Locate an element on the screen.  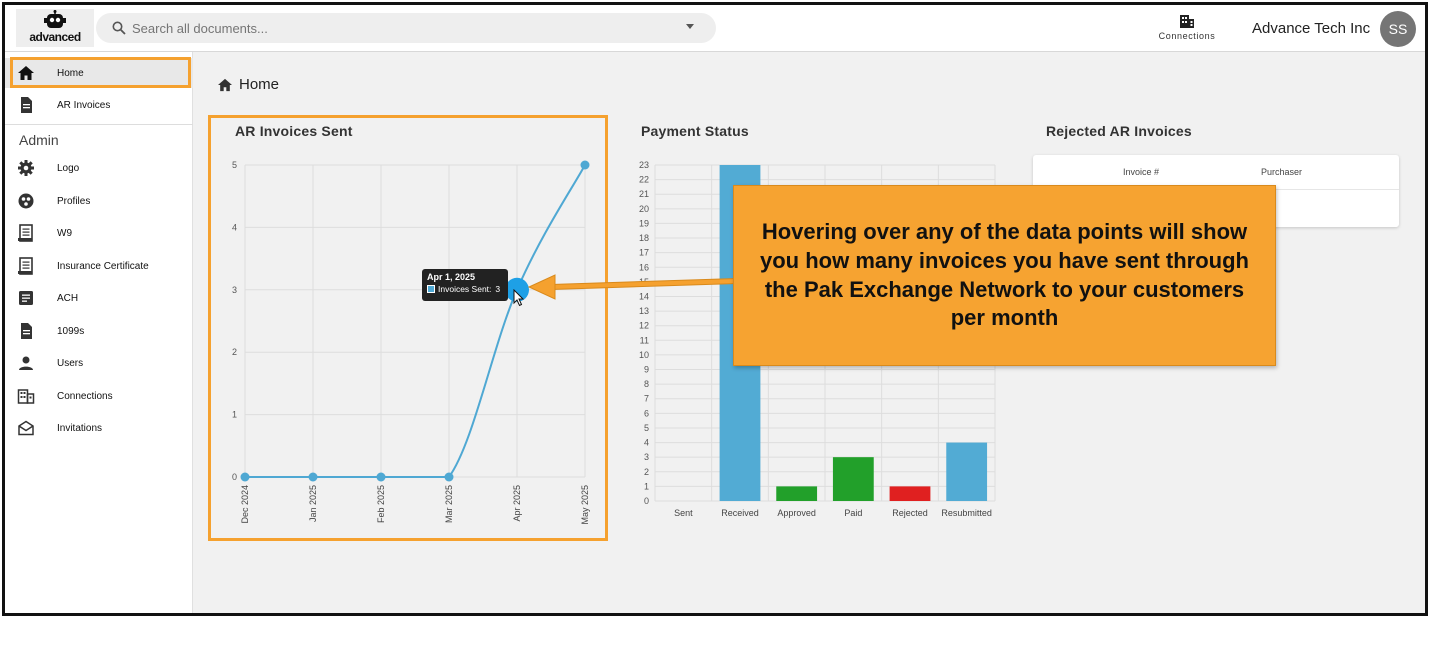
y-tick-label: 22 is located at coordinates (644, 180).